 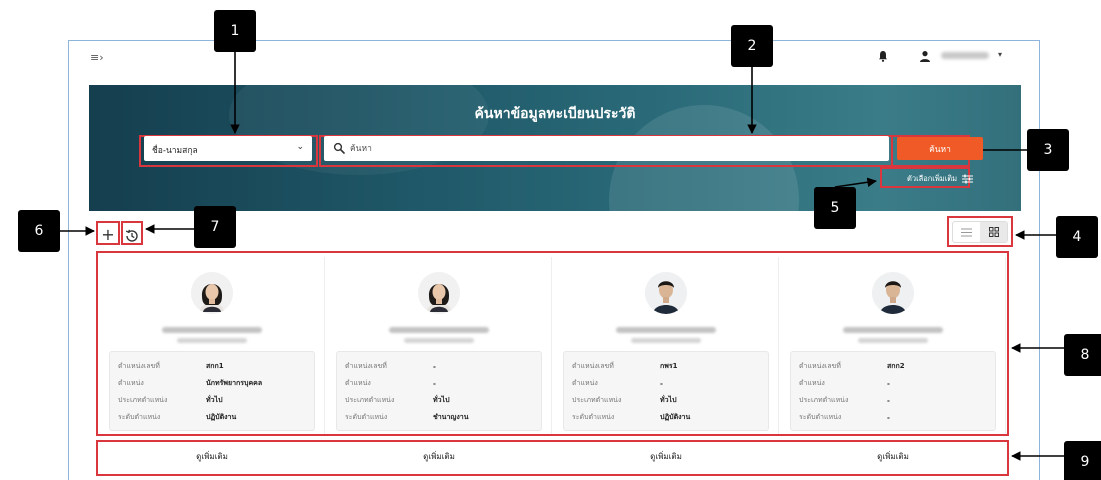 I want to click on search-box, so click(x=606, y=148).